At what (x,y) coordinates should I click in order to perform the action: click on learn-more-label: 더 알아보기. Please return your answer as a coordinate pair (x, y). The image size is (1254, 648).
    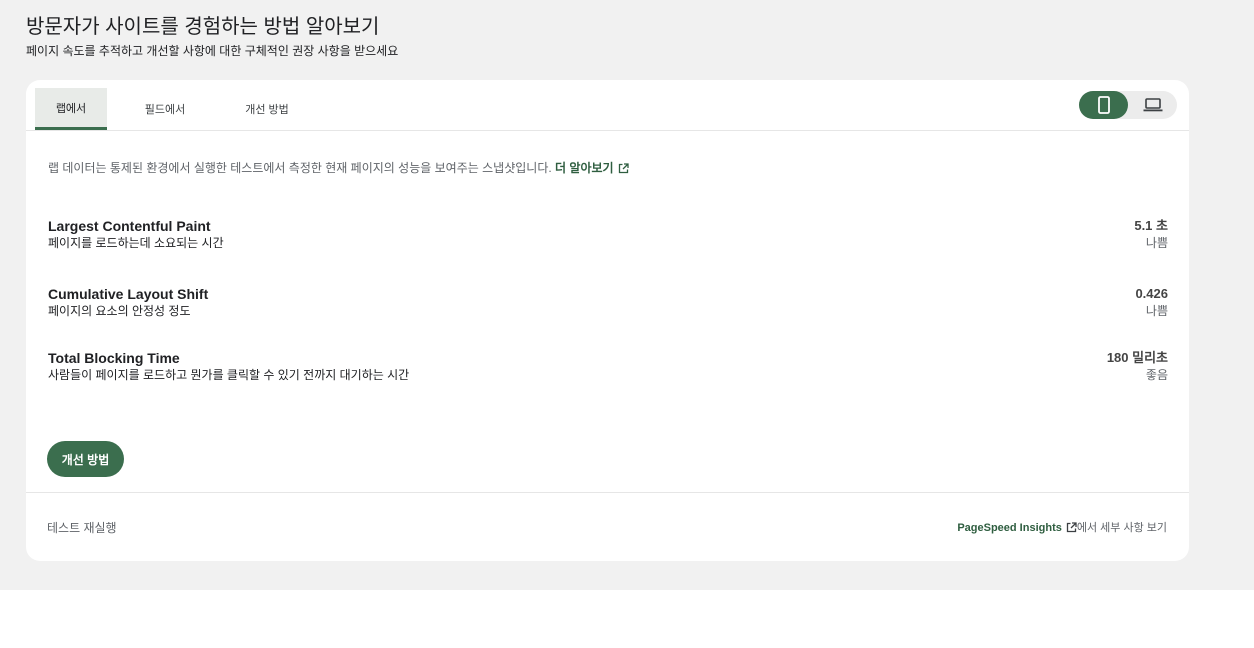
    Looking at the image, I should click on (584, 168).